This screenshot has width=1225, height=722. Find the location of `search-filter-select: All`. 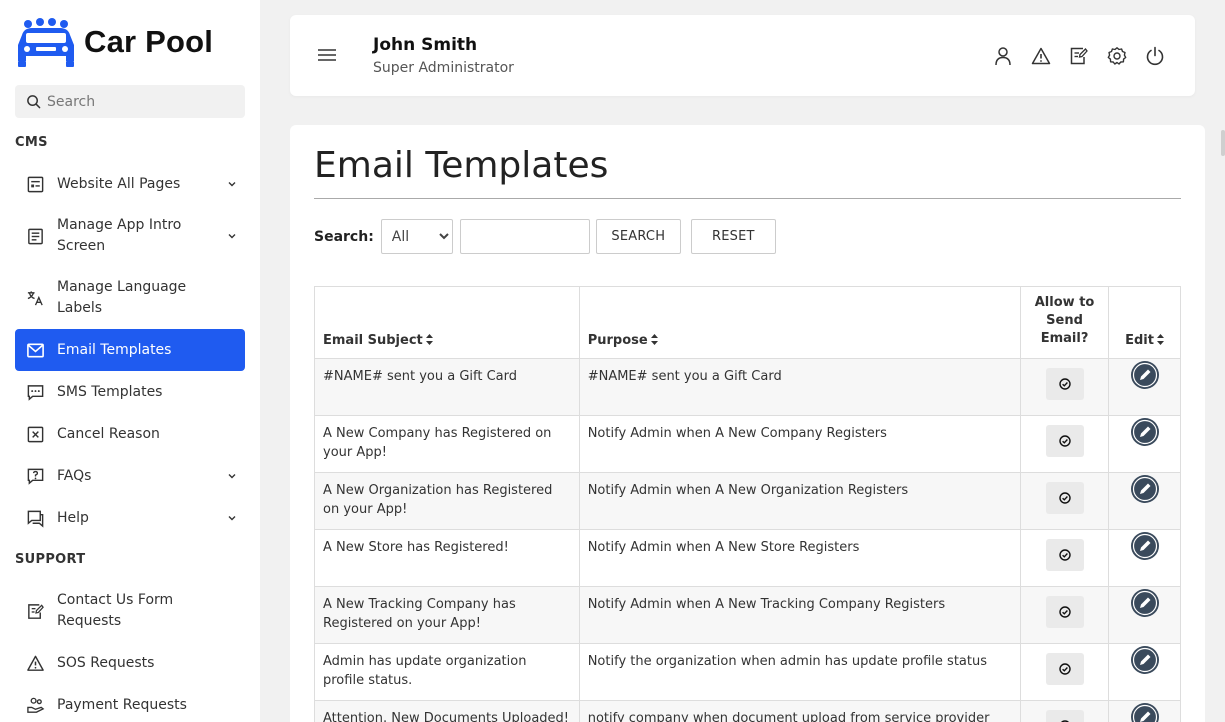

search-filter-select: All is located at coordinates (416, 236).